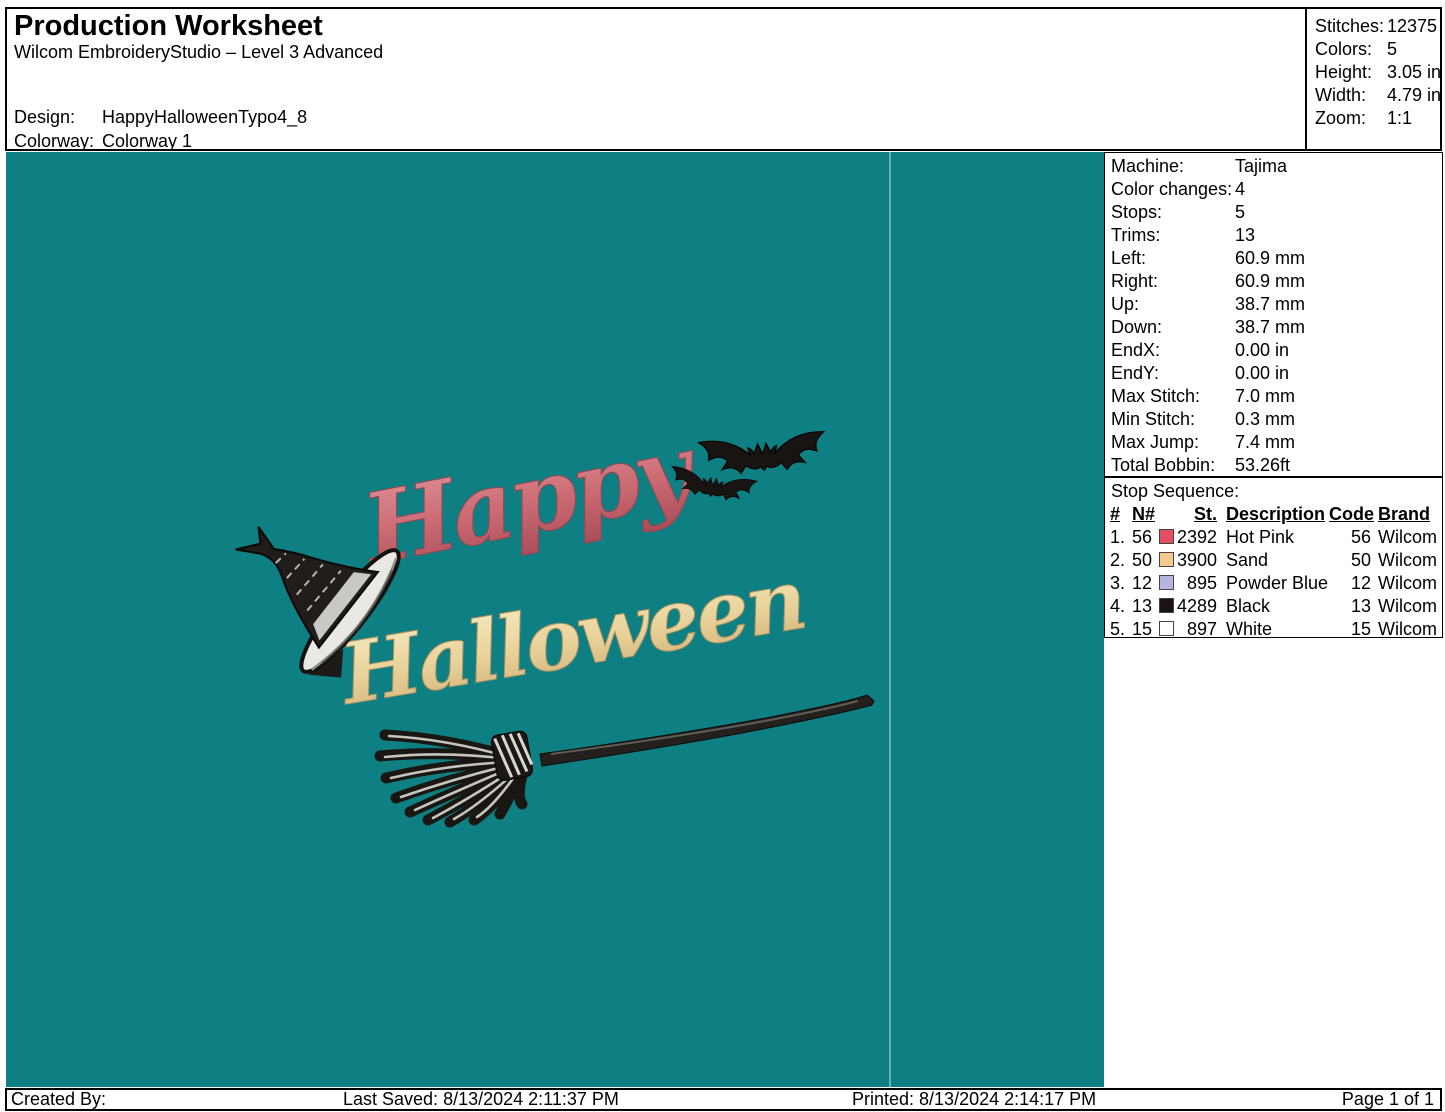  What do you see at coordinates (1118, 537) in the screenshot?
I see `stop-num: 1.` at bounding box center [1118, 537].